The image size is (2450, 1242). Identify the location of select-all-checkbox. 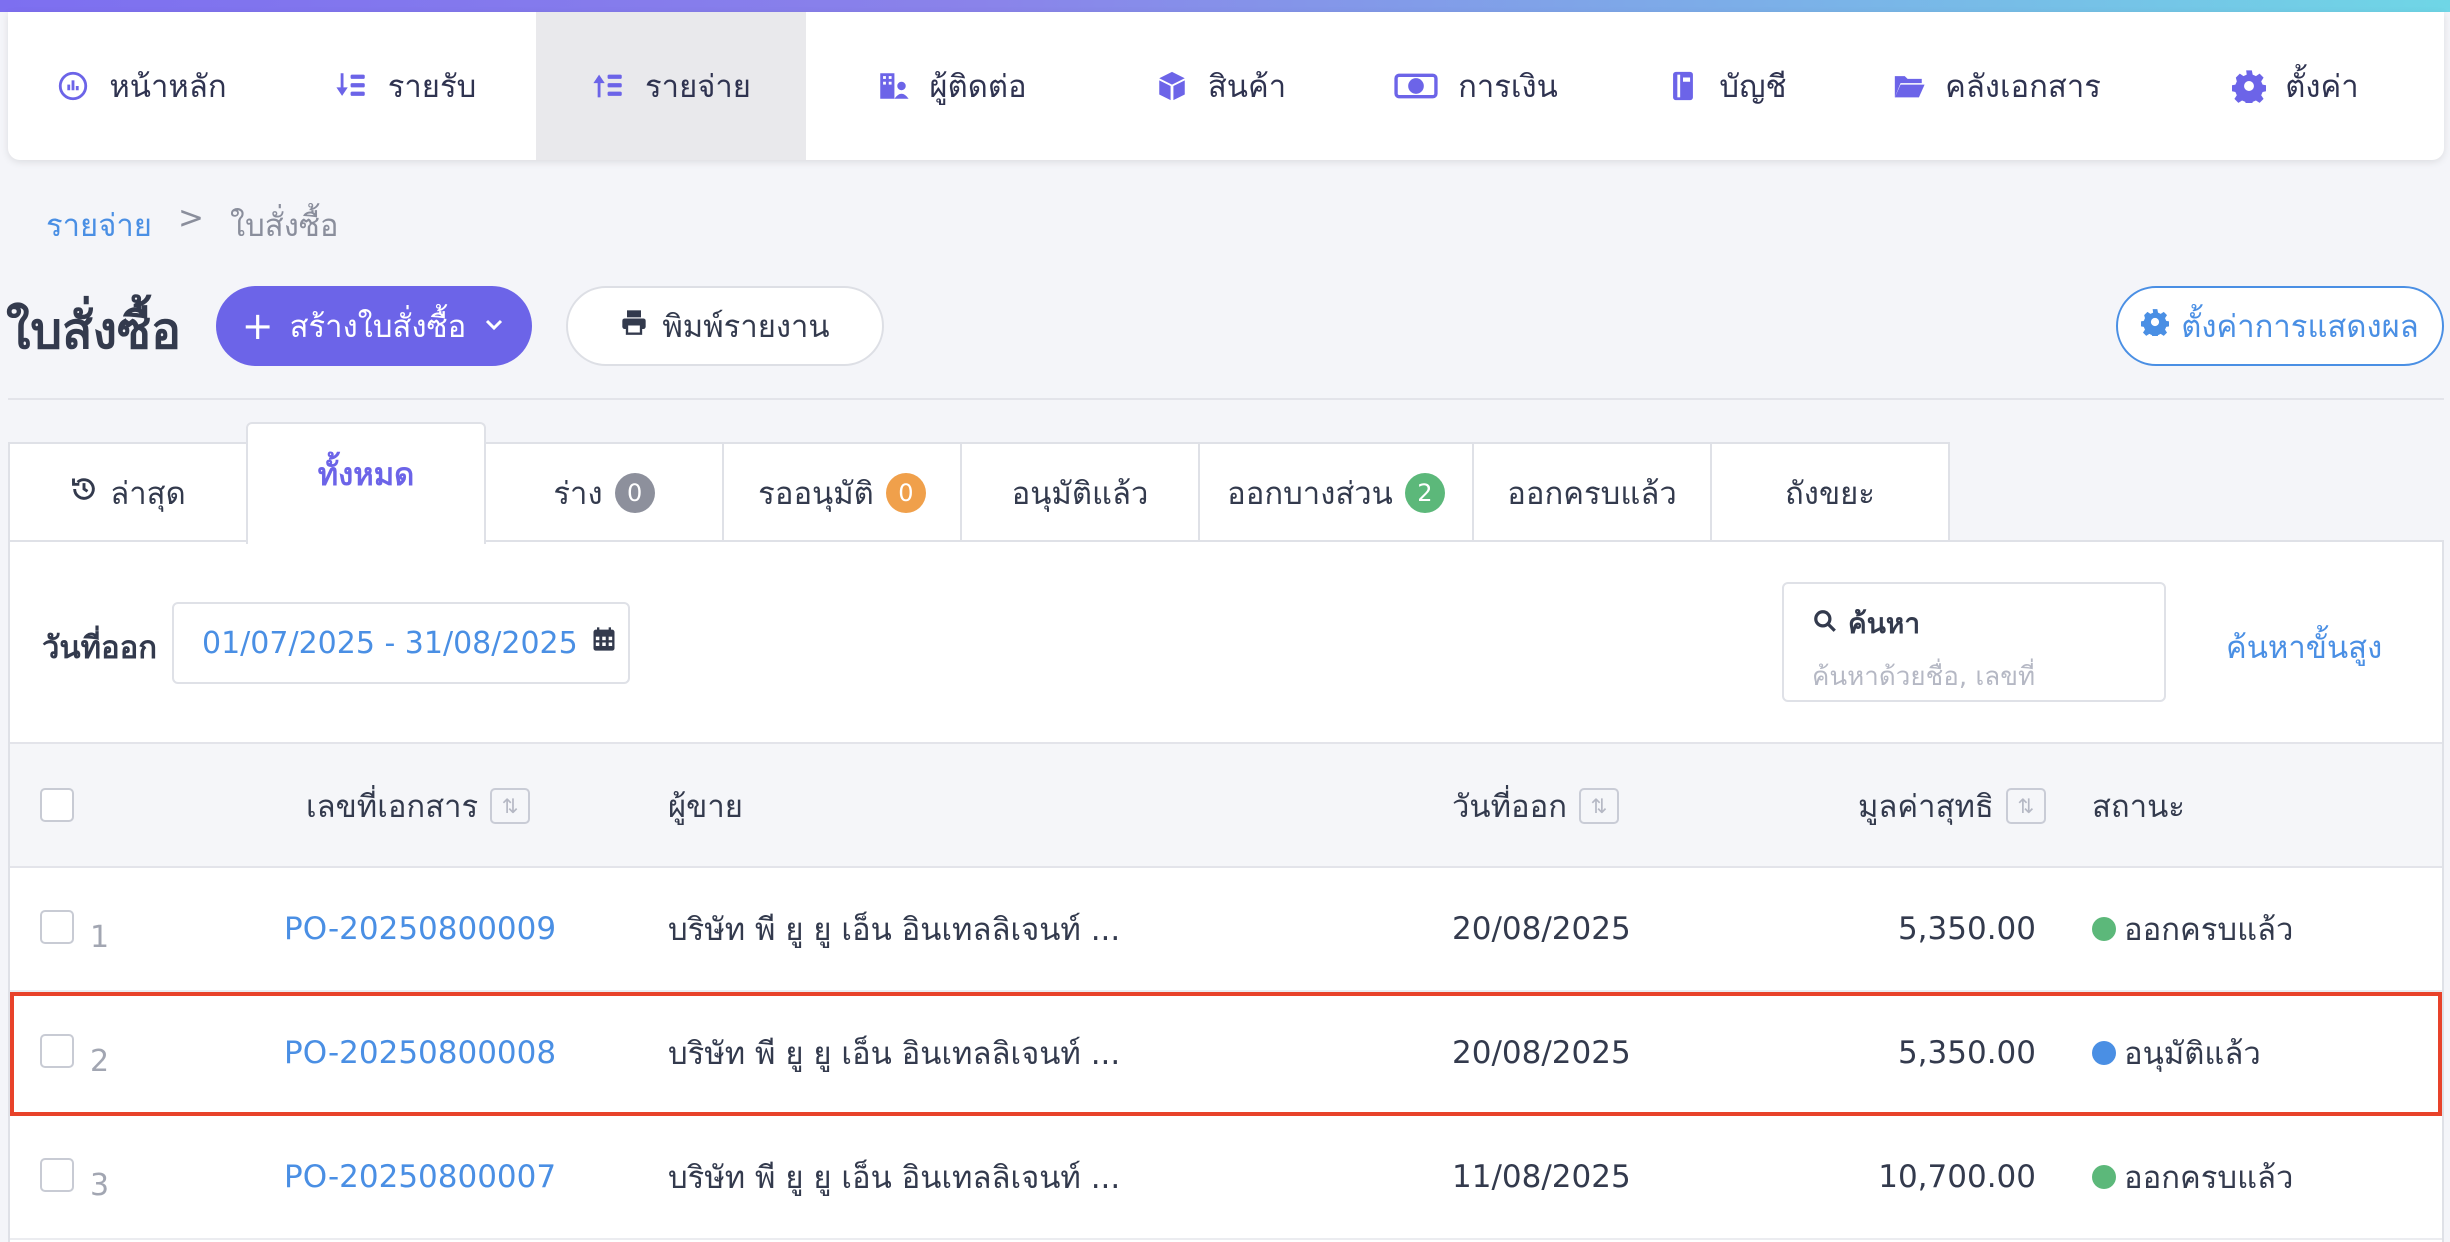
(57, 805).